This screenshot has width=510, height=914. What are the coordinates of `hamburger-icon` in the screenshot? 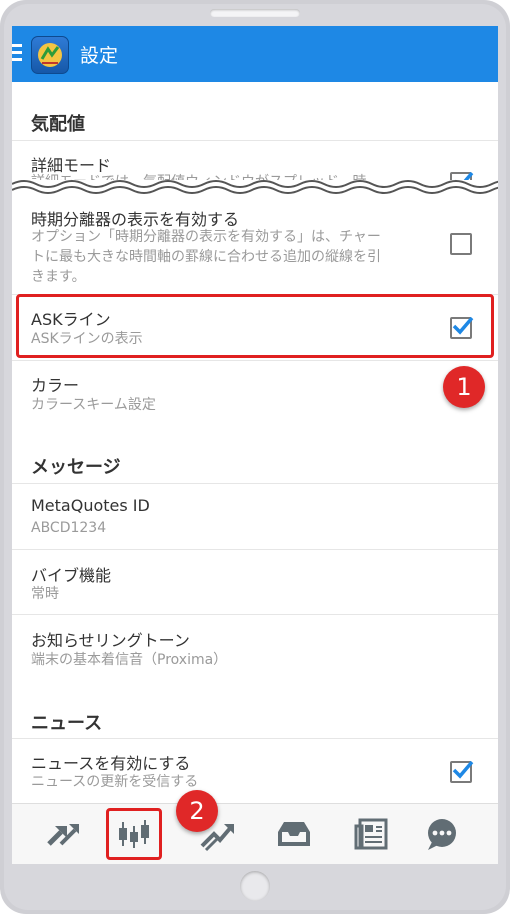 It's located at (17, 54).